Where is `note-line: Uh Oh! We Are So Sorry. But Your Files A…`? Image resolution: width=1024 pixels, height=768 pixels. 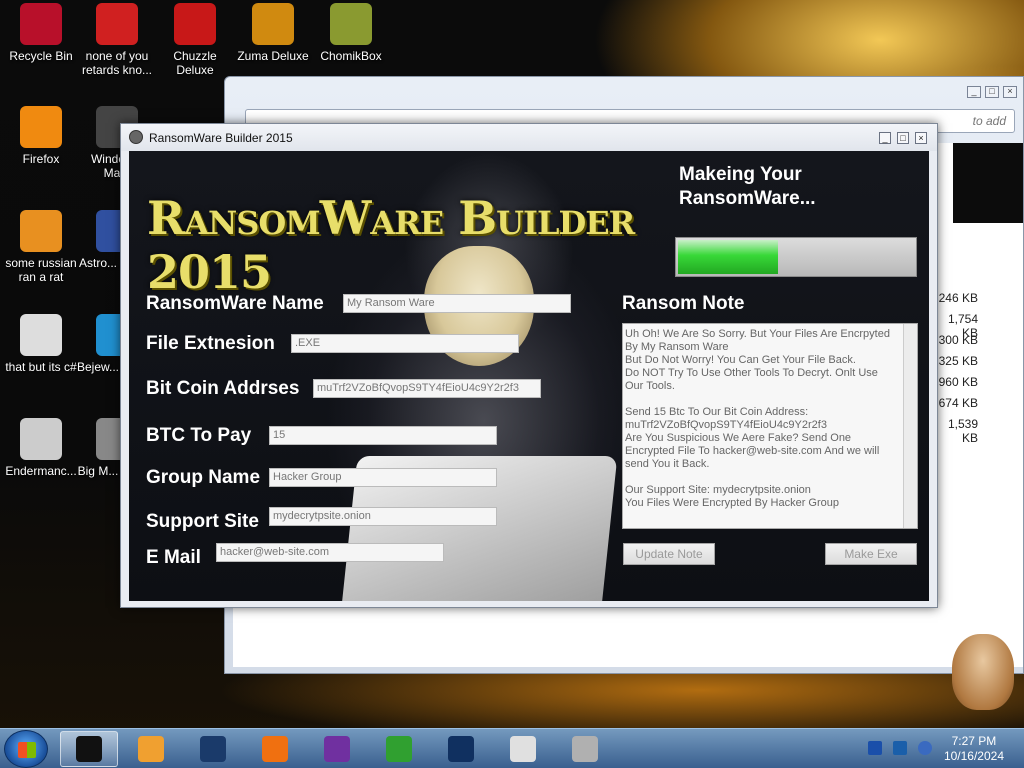
note-line: Uh Oh! We Are So Sorry. But Your Files A… is located at coordinates (757, 340).